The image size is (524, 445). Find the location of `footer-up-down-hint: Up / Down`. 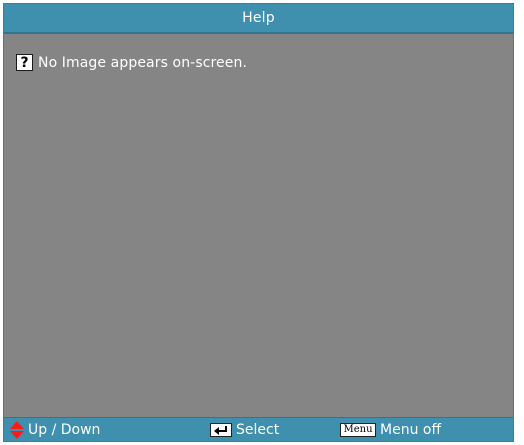

footer-up-down-hint: Up / Down is located at coordinates (55, 429).